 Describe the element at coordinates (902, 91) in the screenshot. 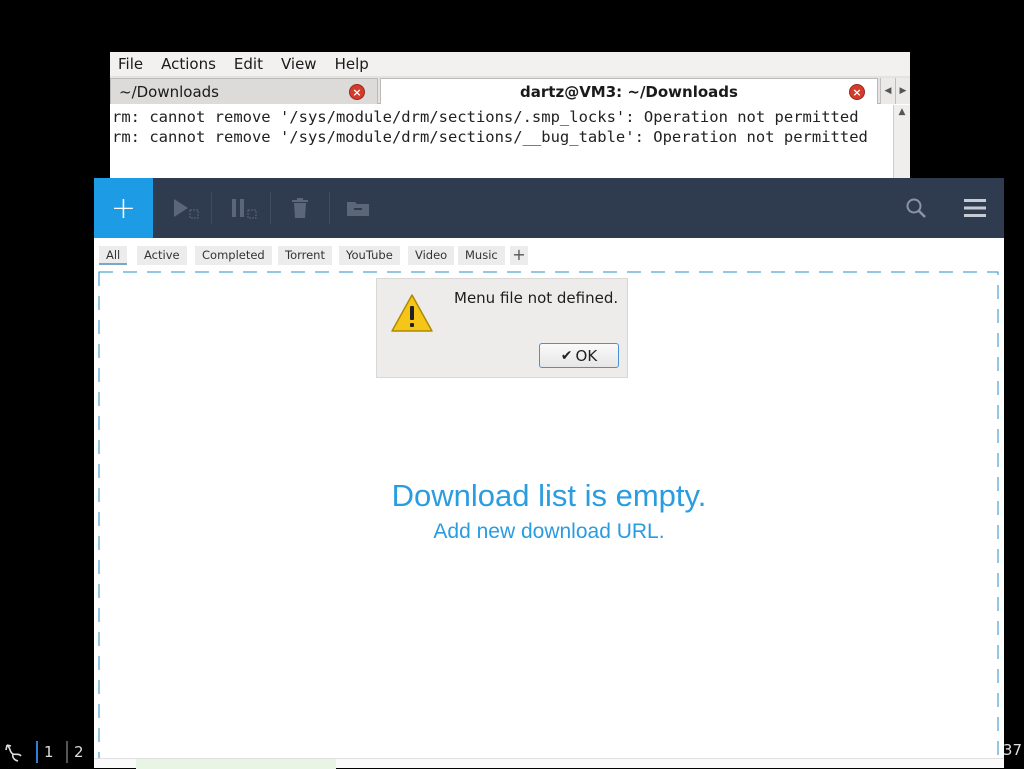

I see `tab-scroll-right-icon: ▶` at that location.